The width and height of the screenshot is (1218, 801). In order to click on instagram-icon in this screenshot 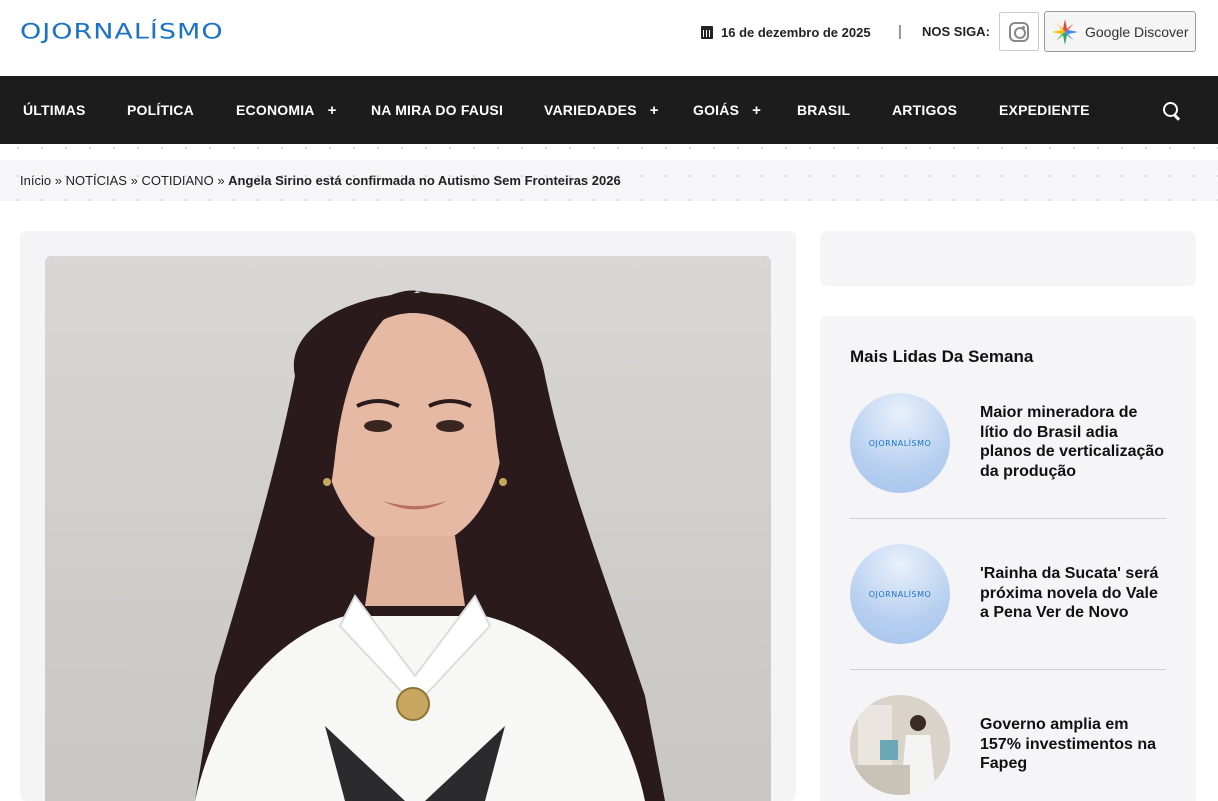, I will do `click(1019, 31)`.